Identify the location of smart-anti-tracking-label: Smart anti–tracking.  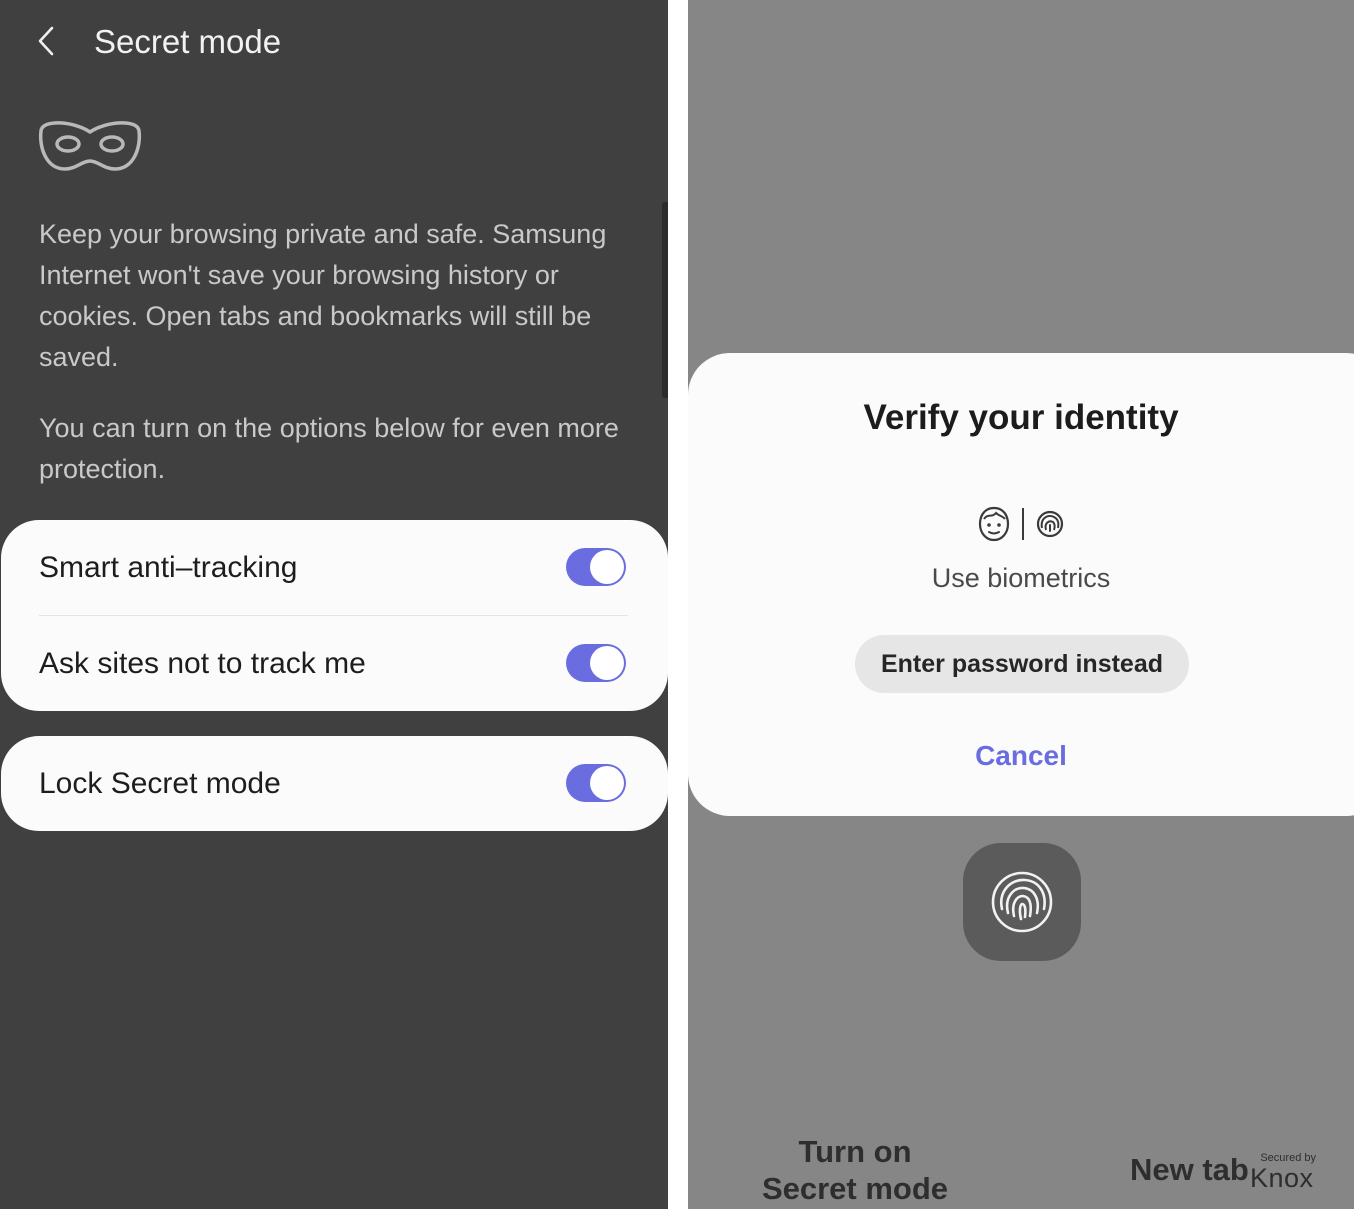
(168, 567).